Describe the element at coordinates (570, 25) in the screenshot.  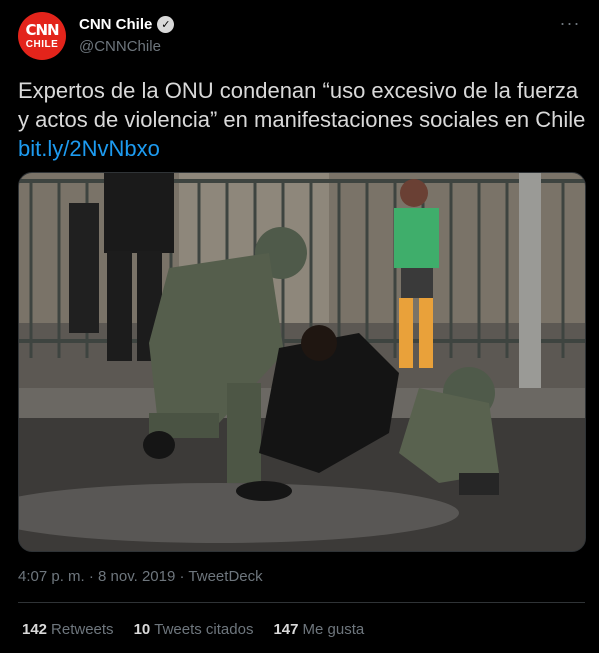
I see `more-options-icon: ···` at that location.